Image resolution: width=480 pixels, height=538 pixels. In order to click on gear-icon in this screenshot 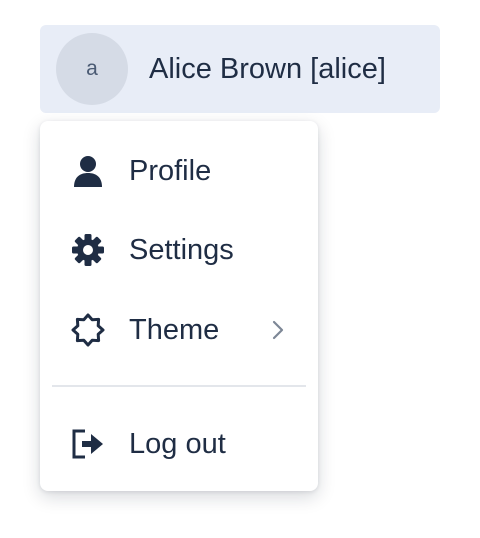, I will do `click(88, 250)`.